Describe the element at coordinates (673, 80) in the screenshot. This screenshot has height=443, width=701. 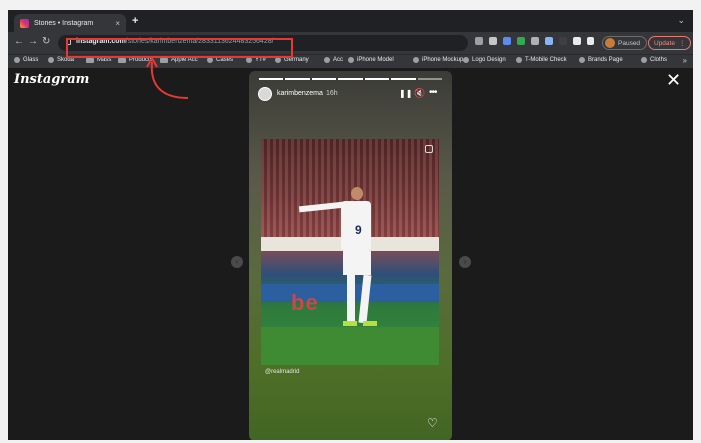
I see `close-icon: ✕` at that location.